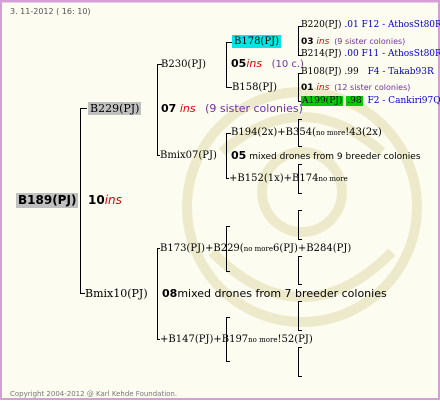  What do you see at coordinates (282, 293) in the screenshot?
I see `dam-gen-text: mixed drones from 7 breeder colonies` at bounding box center [282, 293].